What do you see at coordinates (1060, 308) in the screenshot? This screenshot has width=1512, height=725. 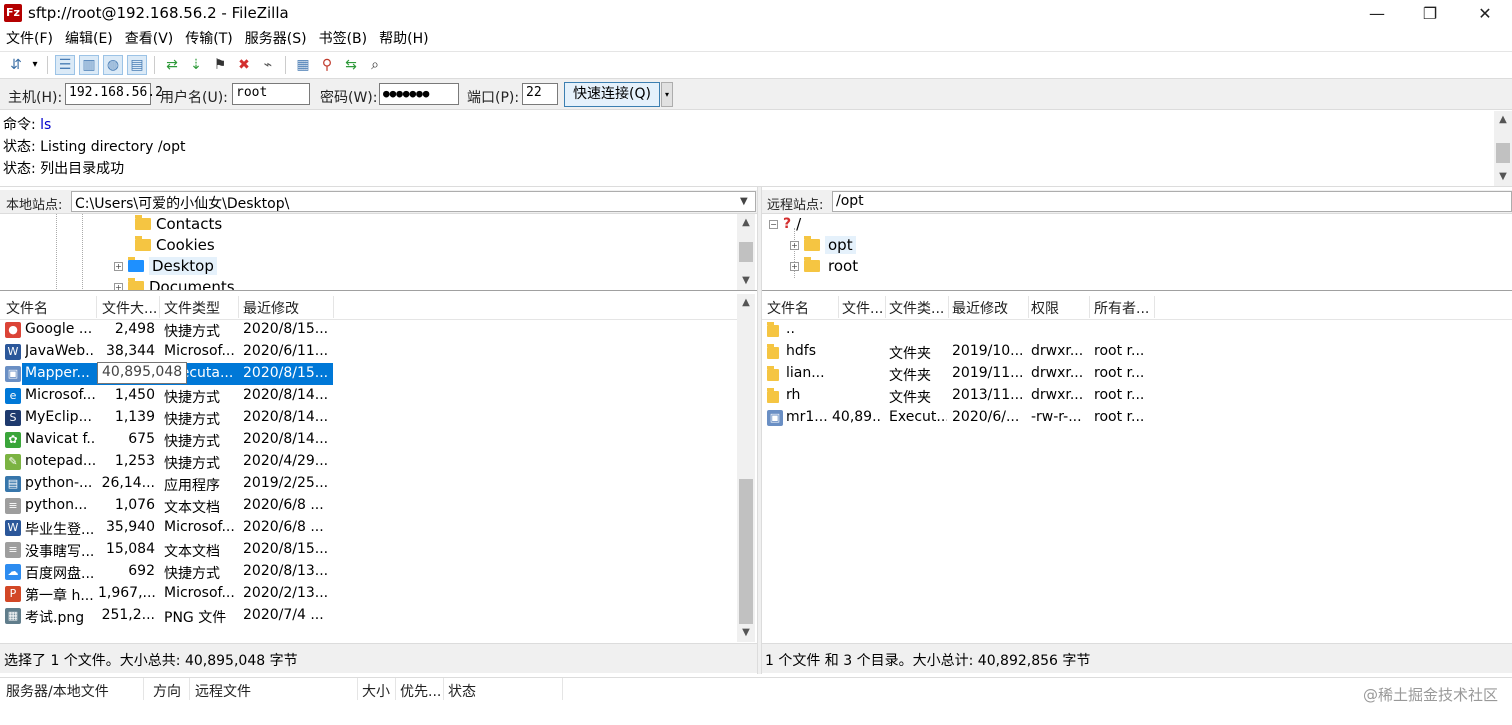 I see `column-header-permissions: 权限` at bounding box center [1060, 308].